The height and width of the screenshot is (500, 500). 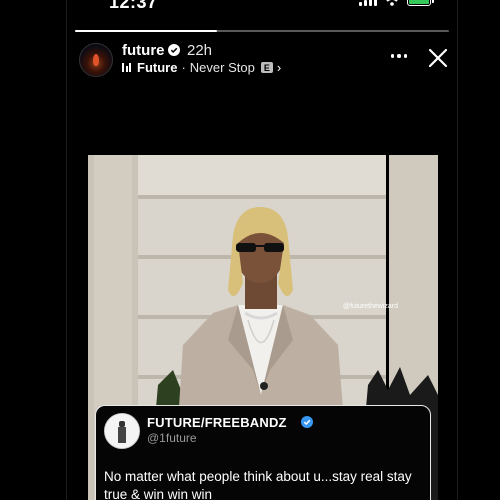 What do you see at coordinates (368, 3) in the screenshot?
I see `cellular-signal-icon` at bounding box center [368, 3].